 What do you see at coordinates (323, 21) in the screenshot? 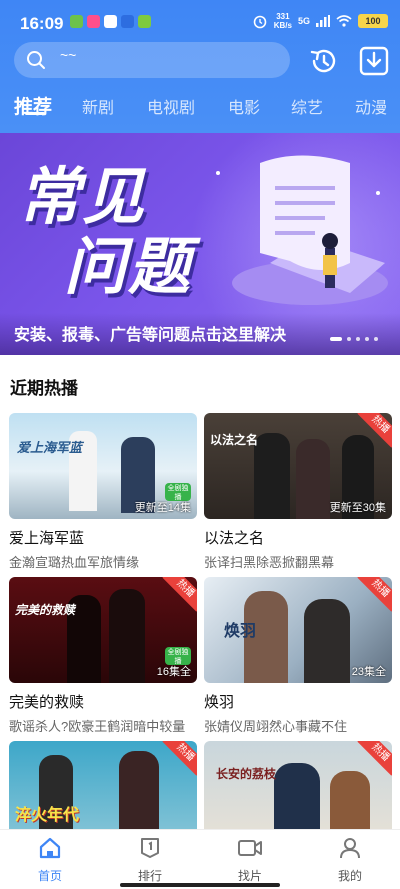
I see `signal-icon` at bounding box center [323, 21].